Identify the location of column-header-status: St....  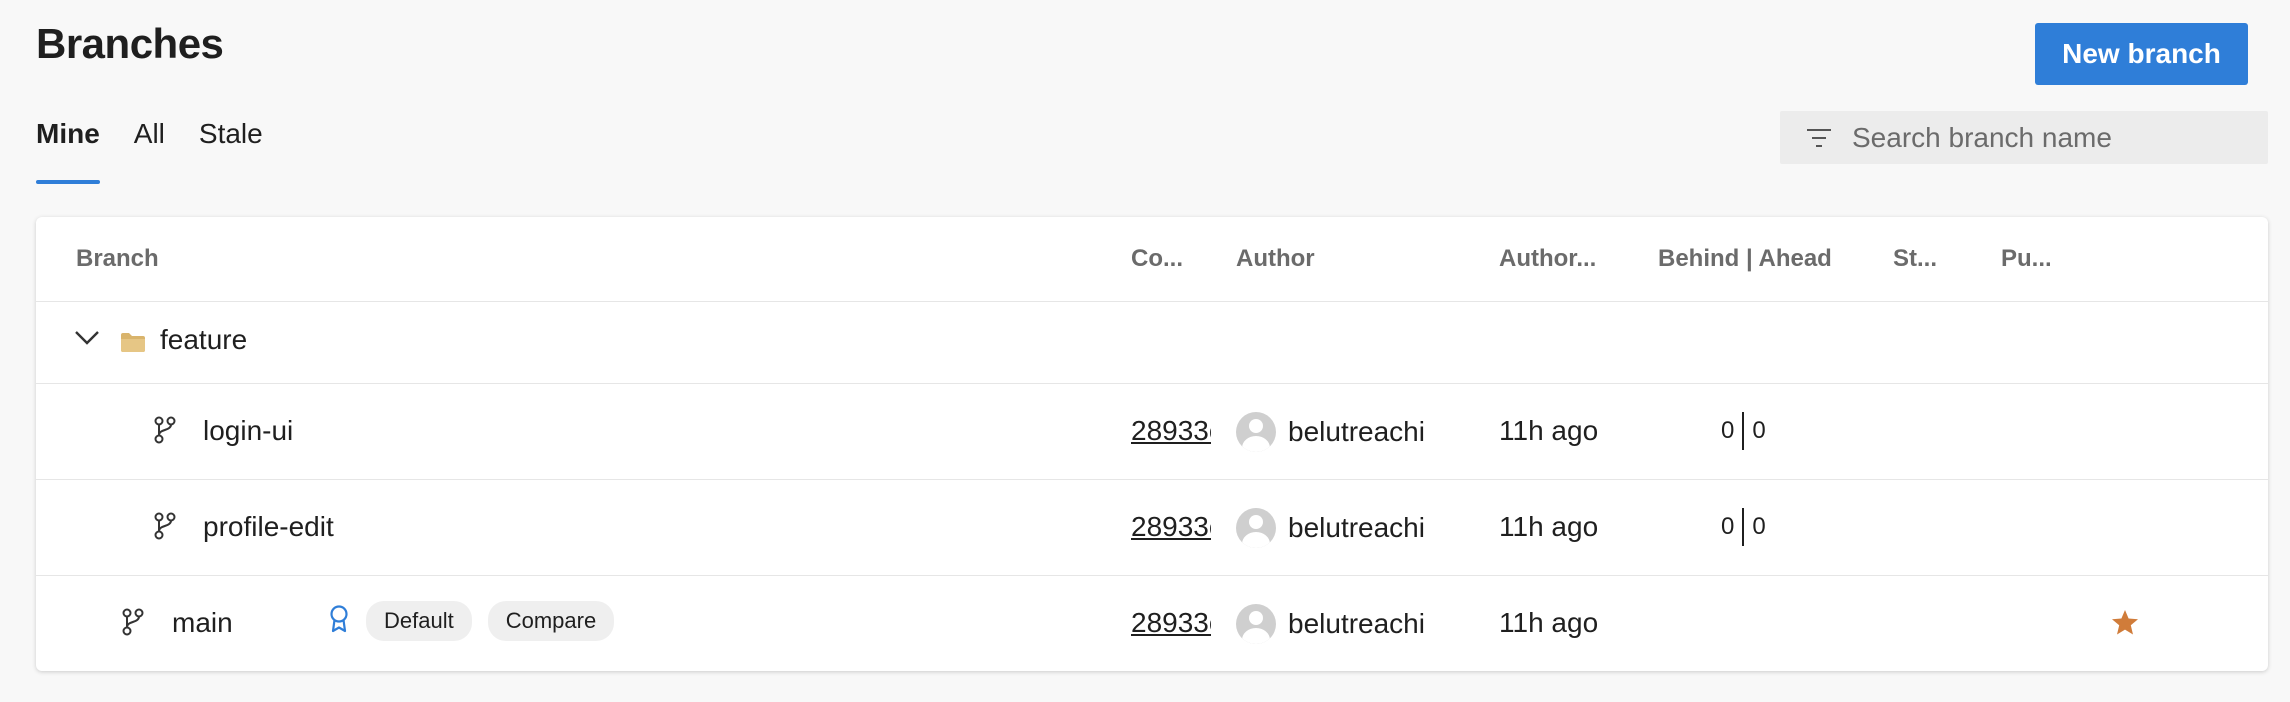
(1915, 259).